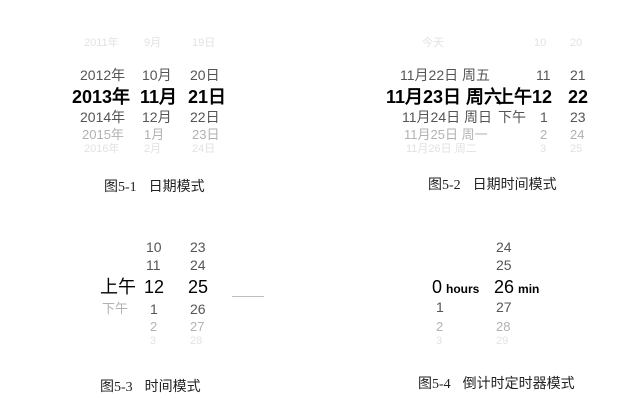 This screenshot has width=640, height=401. I want to click on minutes-unit-label: min, so click(529, 289).